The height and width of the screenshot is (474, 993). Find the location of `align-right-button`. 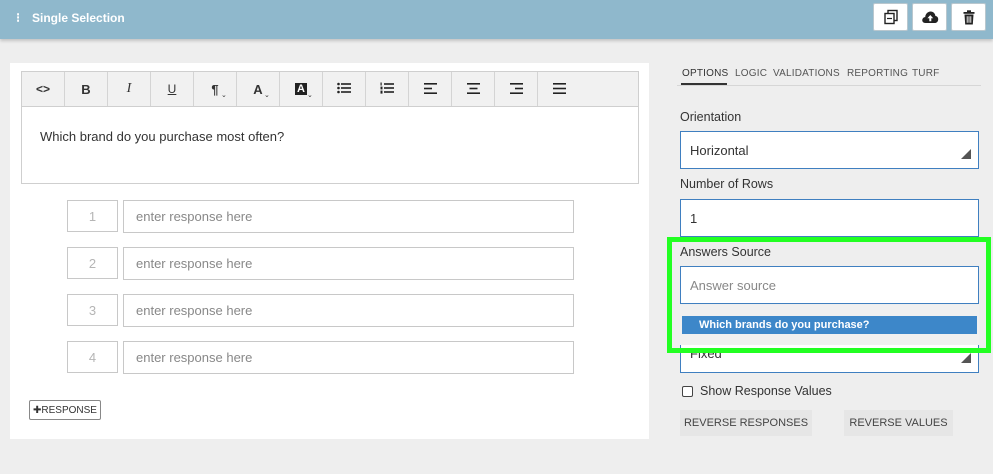

align-right-button is located at coordinates (516, 89).